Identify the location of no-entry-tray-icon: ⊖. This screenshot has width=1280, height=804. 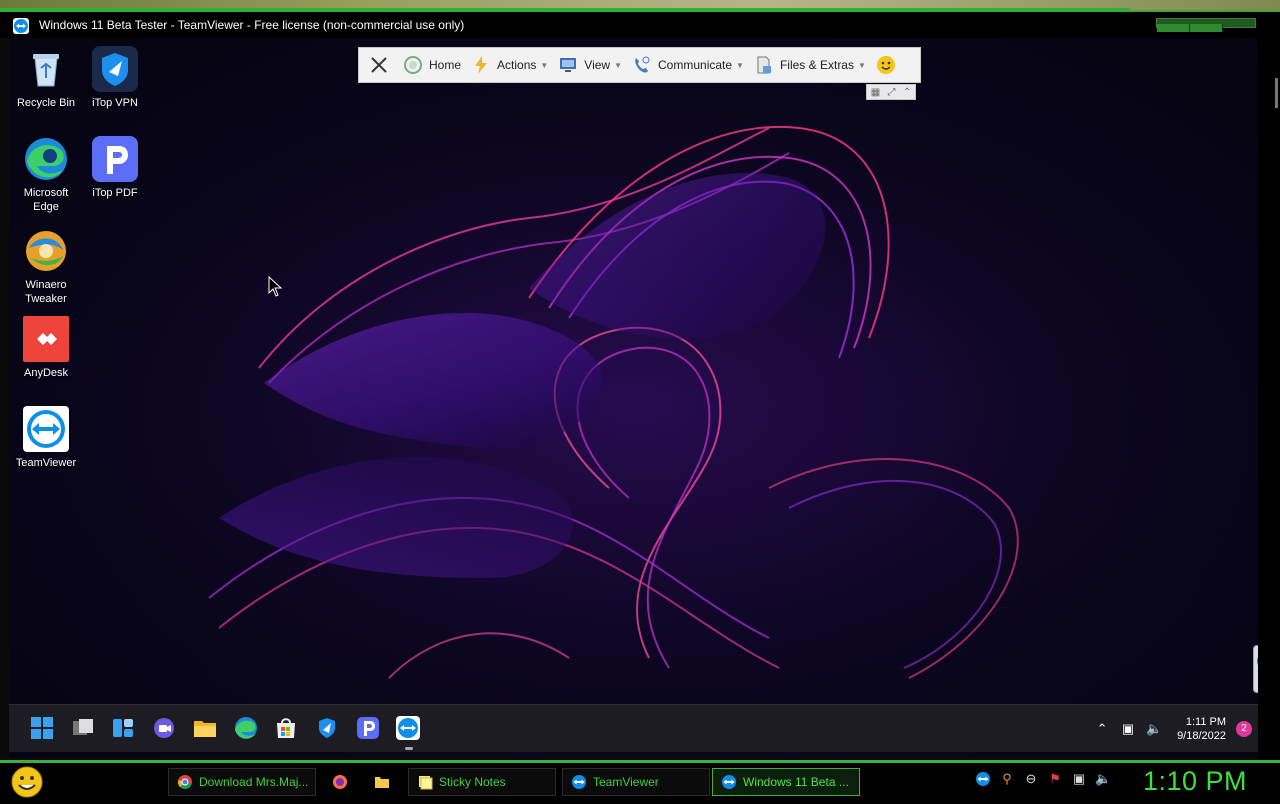
(1031, 779).